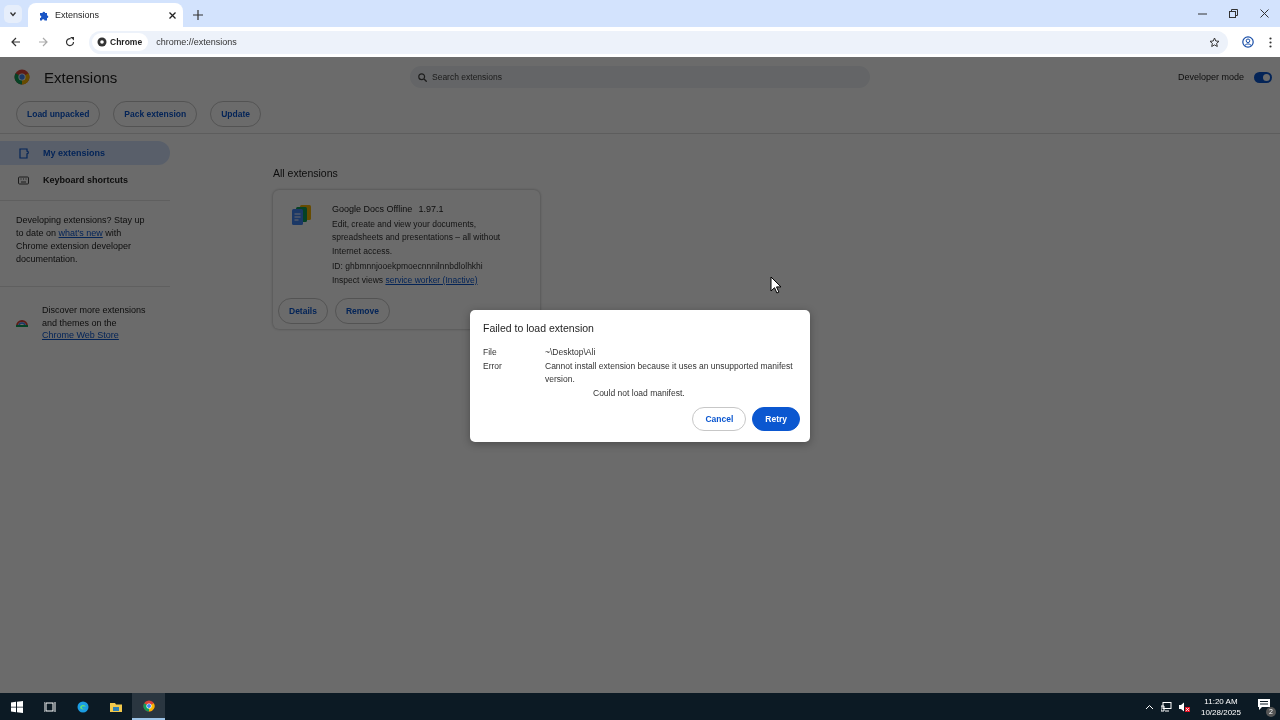  What do you see at coordinates (85, 153) in the screenshot?
I see `sidebar-item: My extensions` at bounding box center [85, 153].